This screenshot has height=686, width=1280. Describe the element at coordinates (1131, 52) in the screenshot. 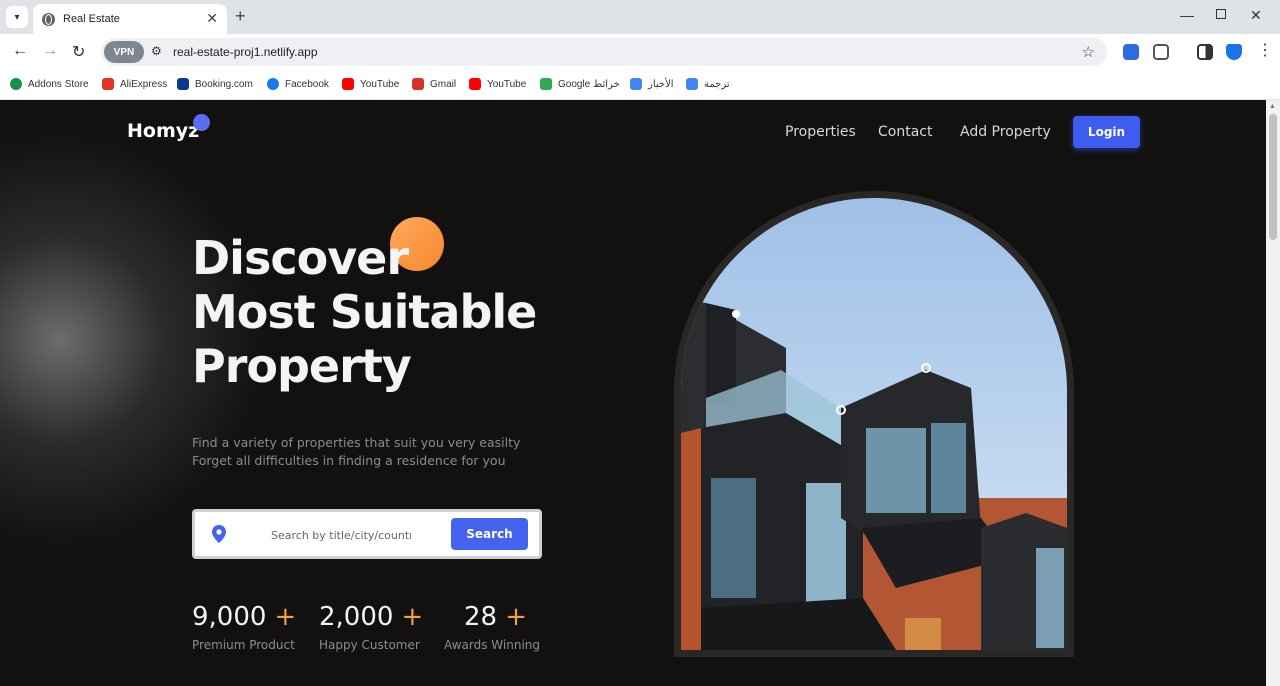

I see `shield-extension-icon` at that location.